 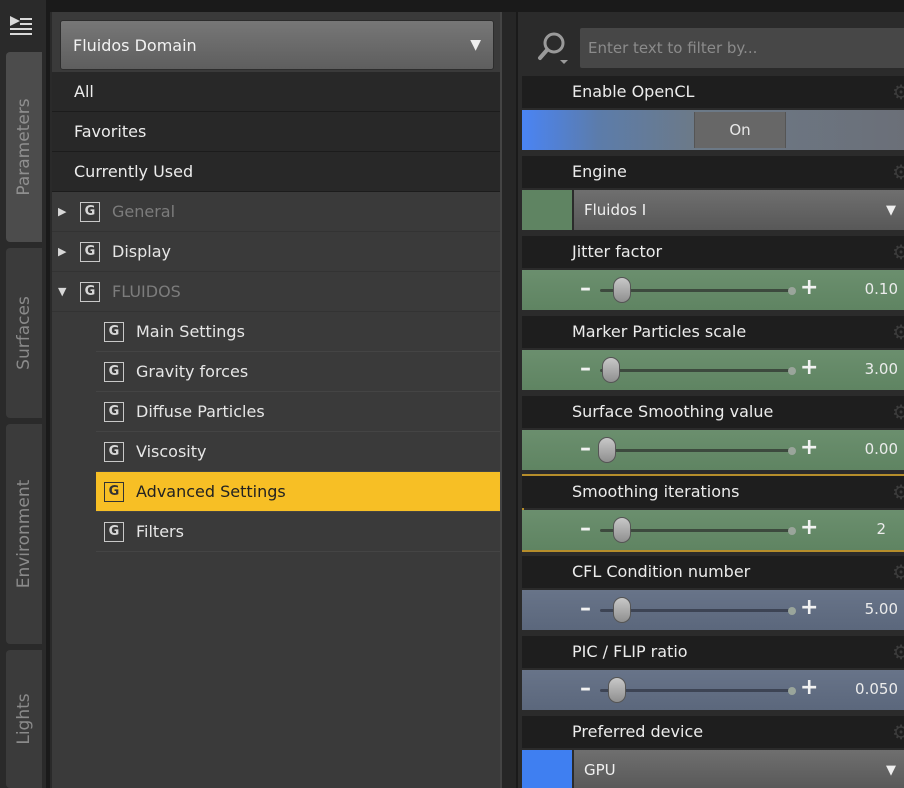 I want to click on cfl-slider: – + 5.00, so click(x=713, y=610).